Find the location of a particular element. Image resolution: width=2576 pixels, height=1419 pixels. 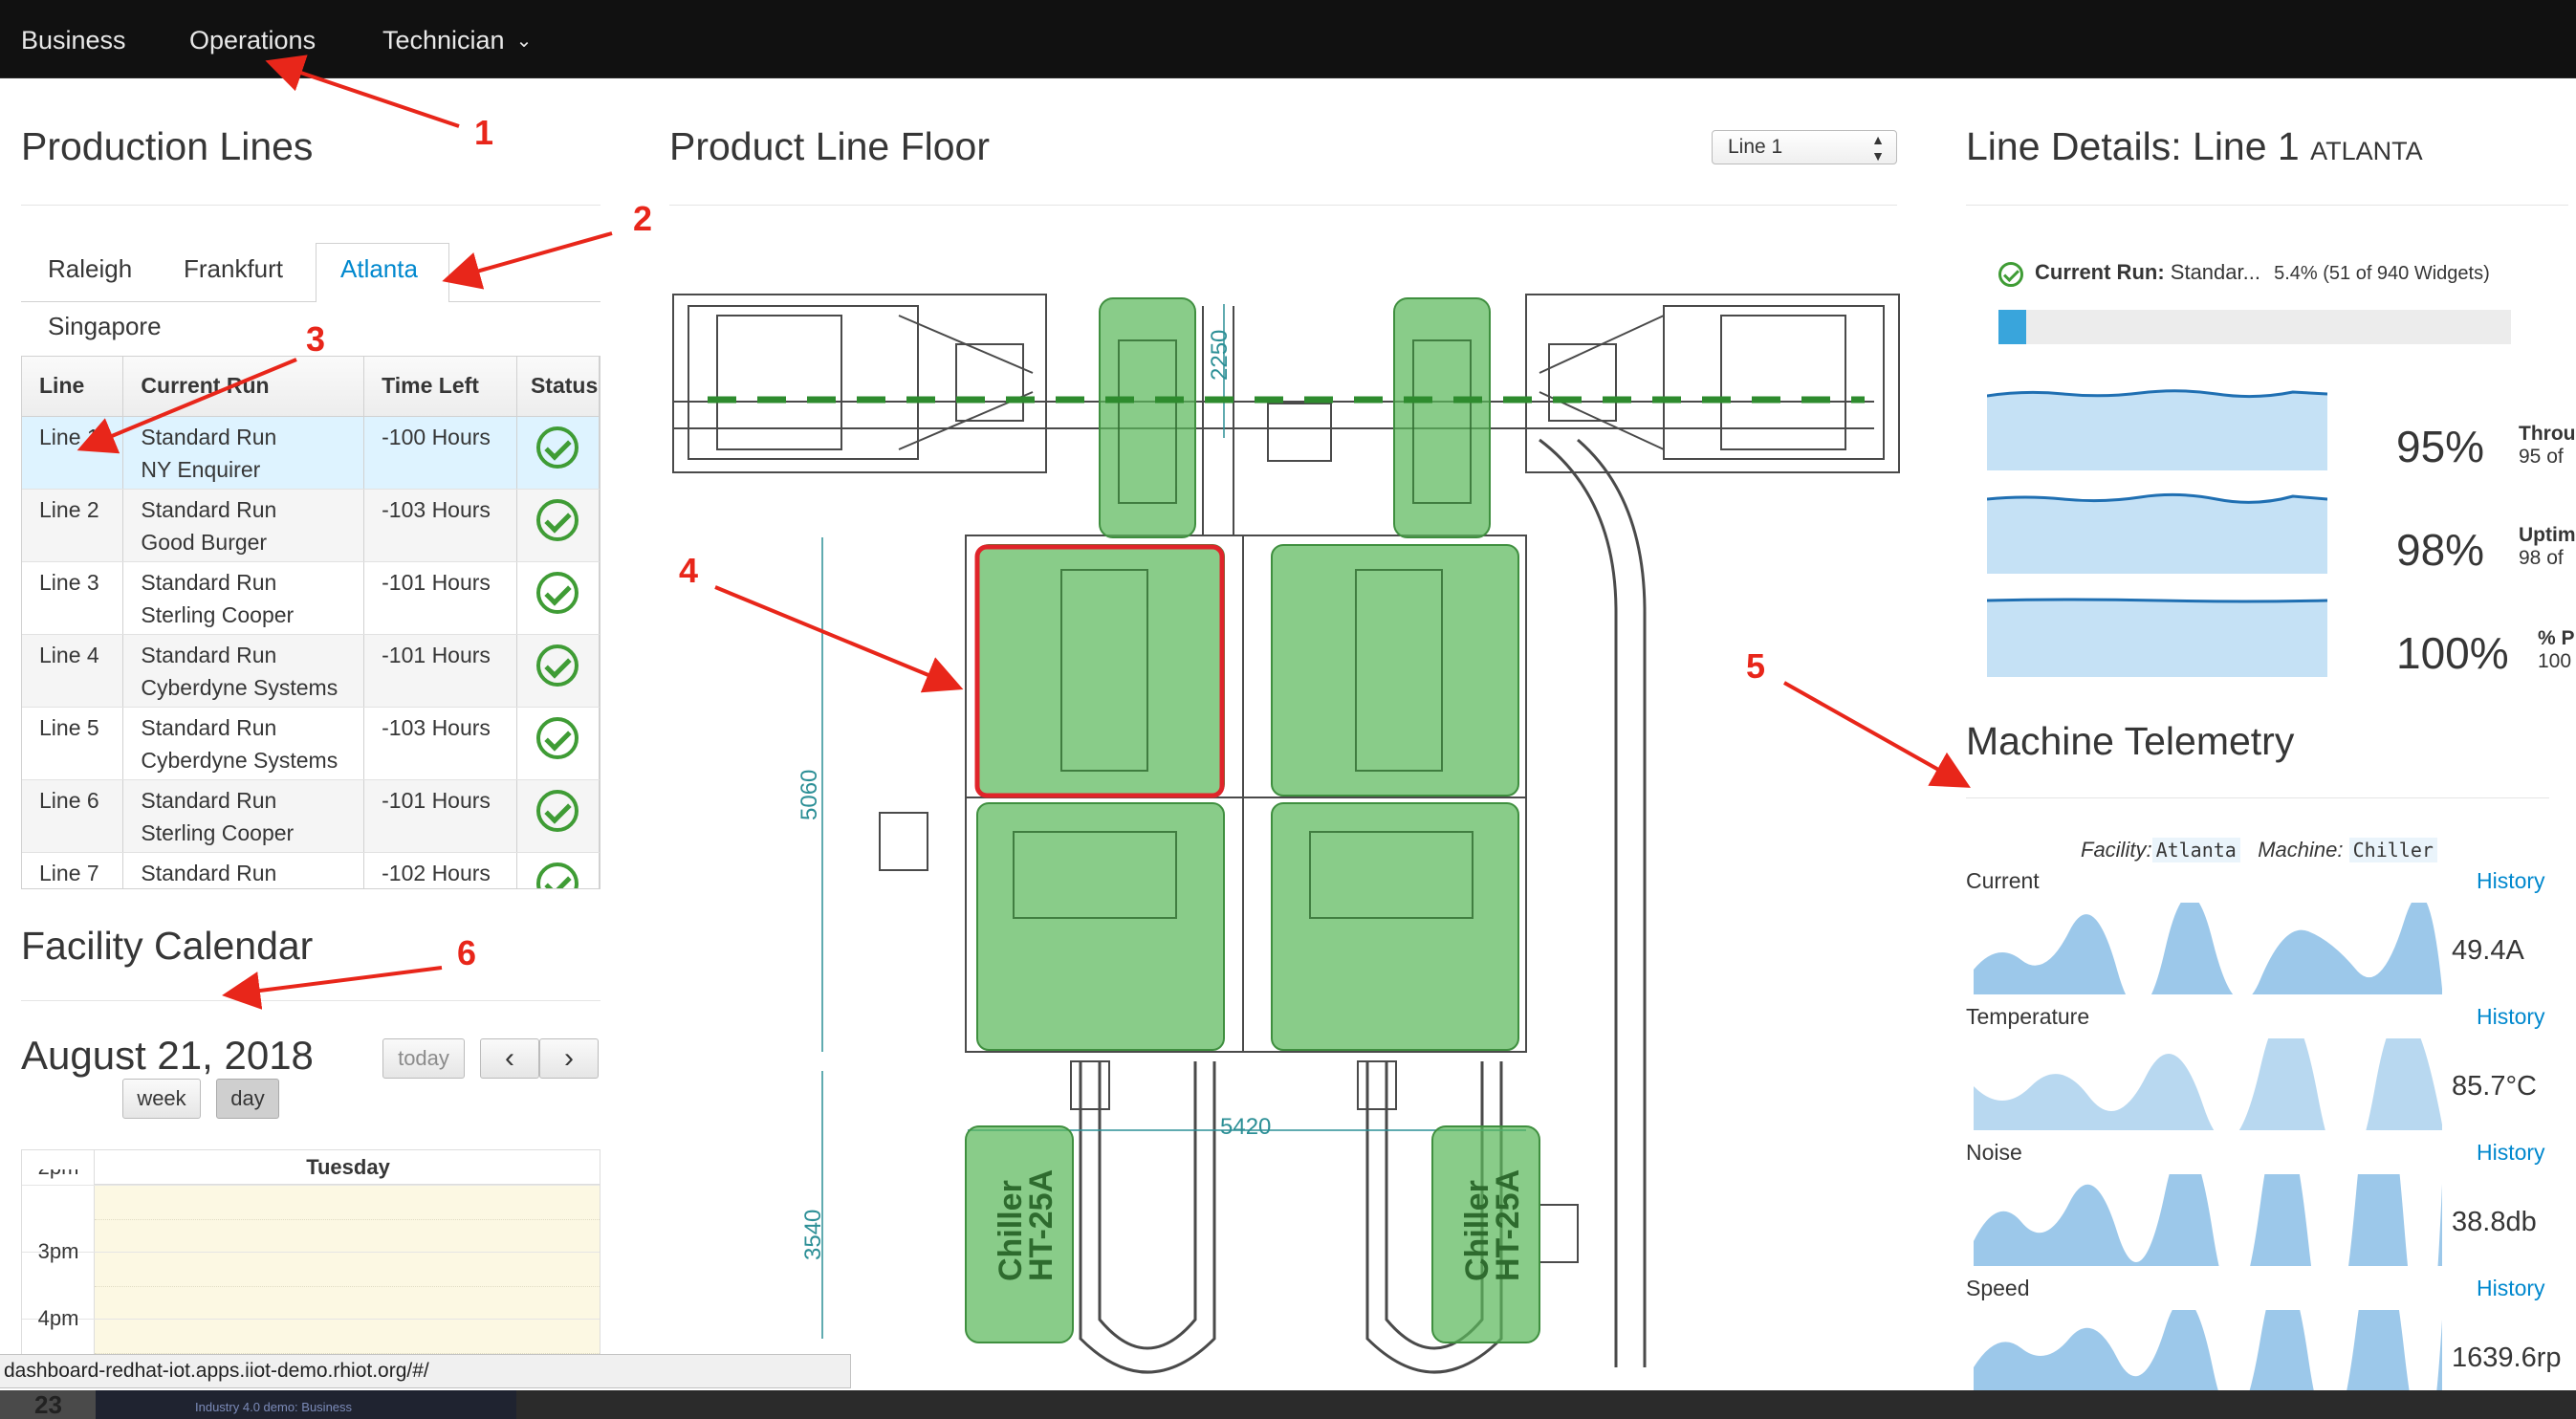

line-select: Line 1 ▲ ▼ is located at coordinates (1804, 147).